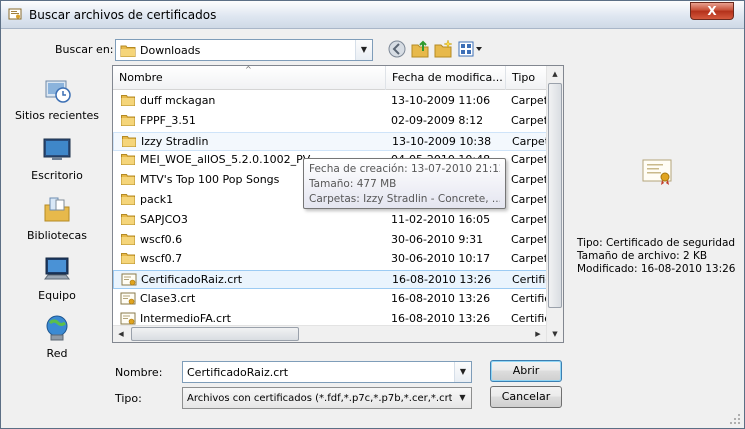  What do you see at coordinates (121, 334) in the screenshot?
I see `scroll-left-icon: ◀` at bounding box center [121, 334].